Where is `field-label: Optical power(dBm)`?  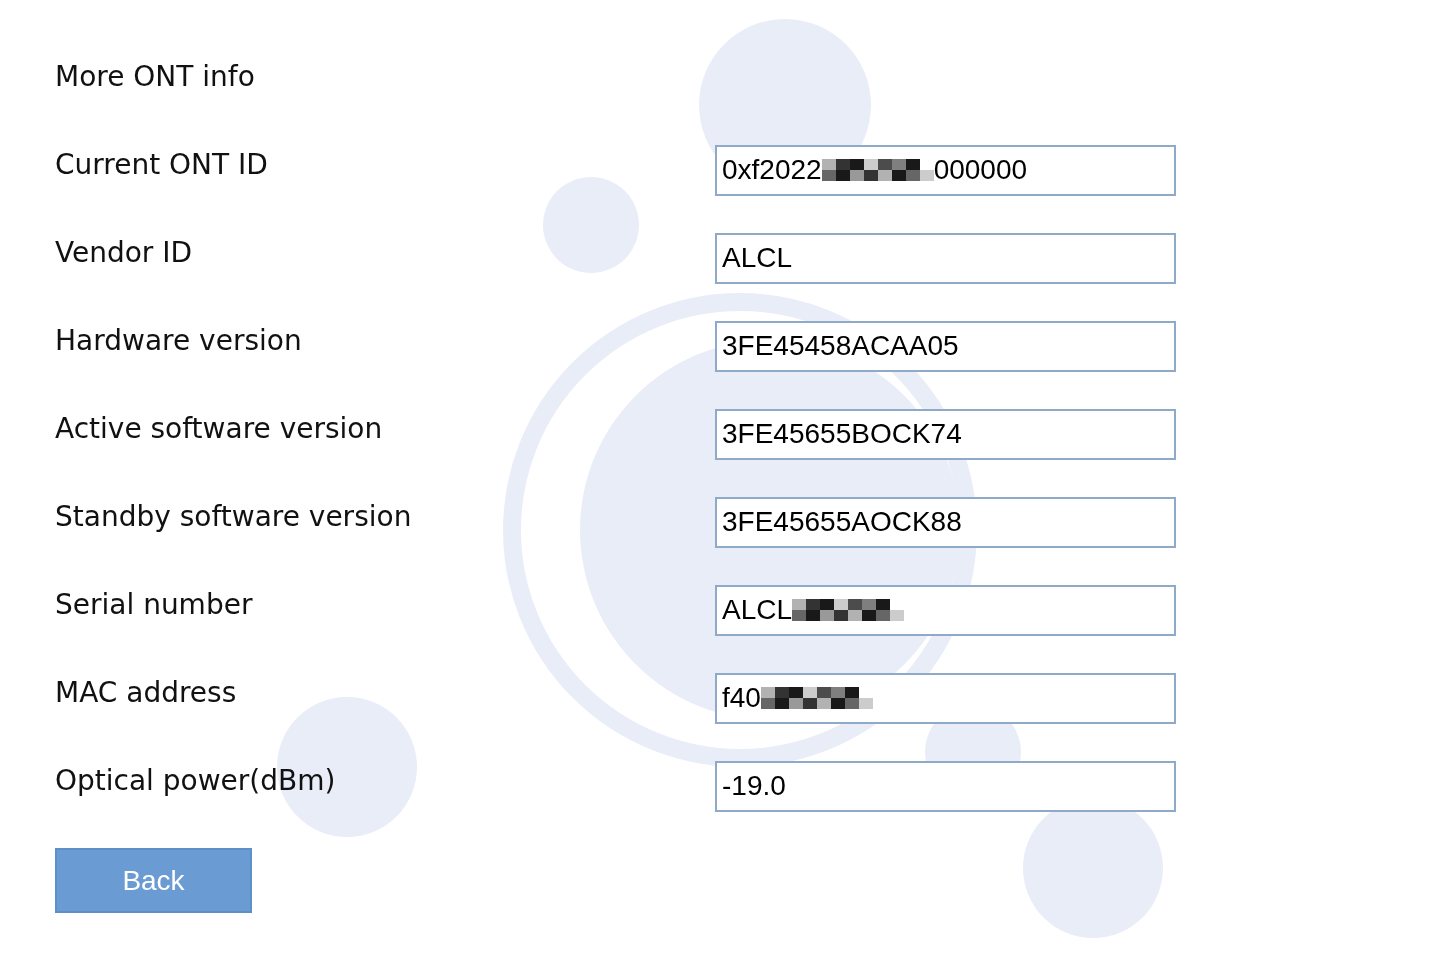 field-label: Optical power(dBm) is located at coordinates (196, 780).